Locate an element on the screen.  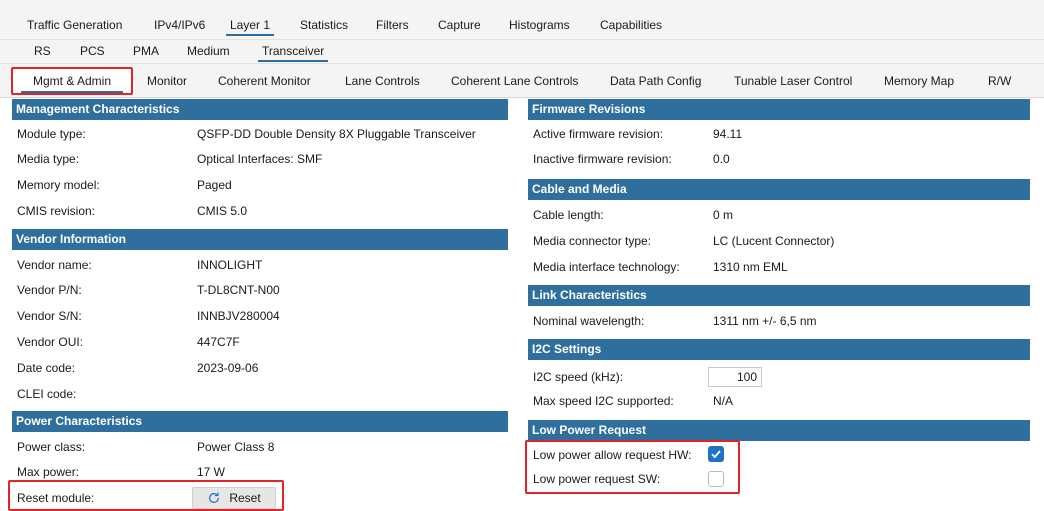
vendor-name-value: INNOLIGHT is located at coordinates (230, 265).